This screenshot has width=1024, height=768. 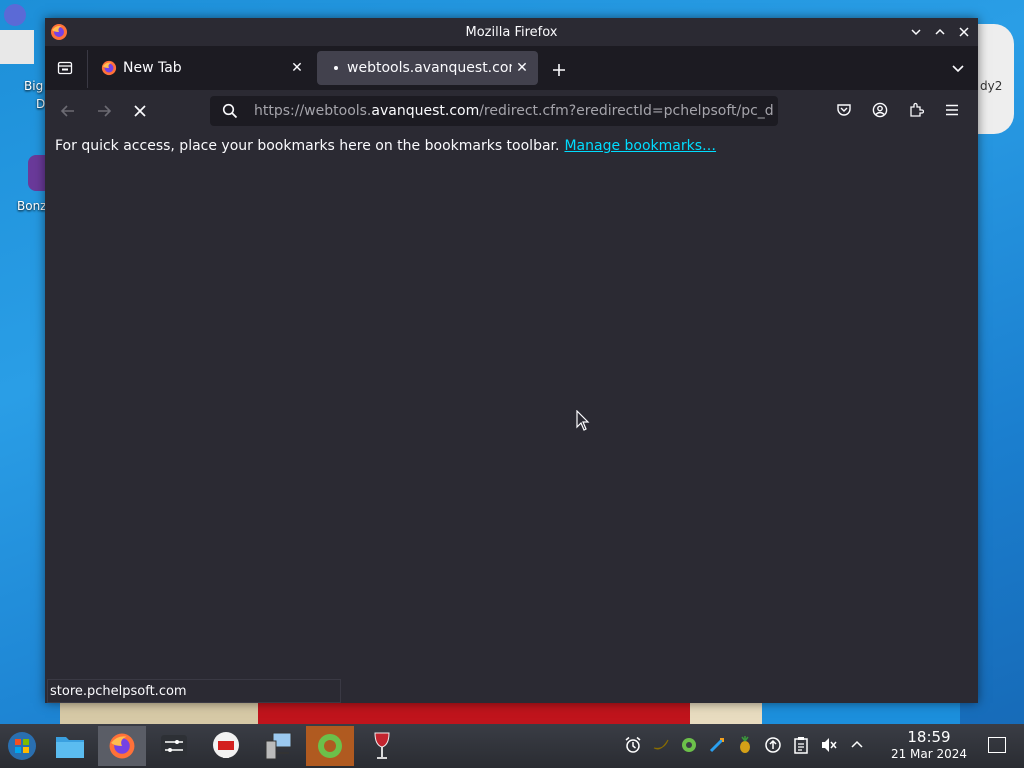 I want to click on tab-title: webtools.avanquest.com, so click(x=429, y=68).